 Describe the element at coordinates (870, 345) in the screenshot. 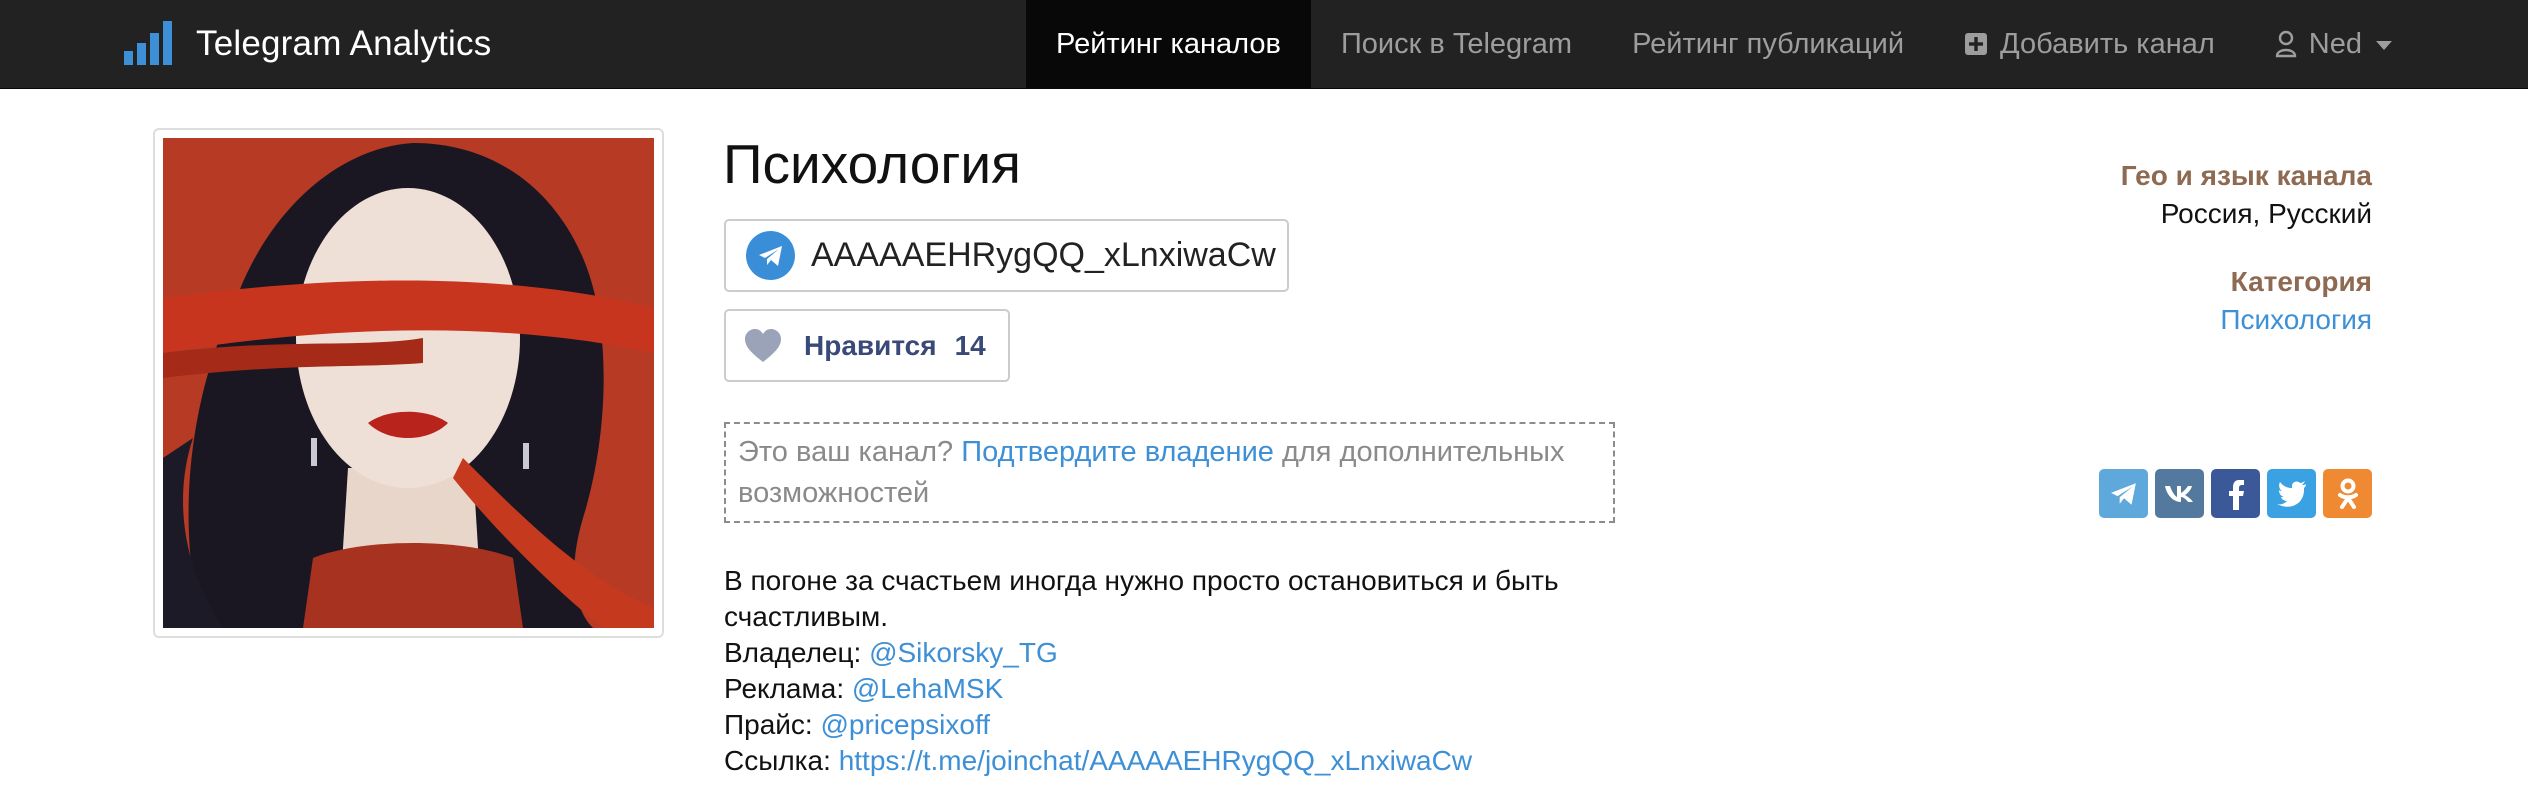

I see `like-label: Нравится` at that location.